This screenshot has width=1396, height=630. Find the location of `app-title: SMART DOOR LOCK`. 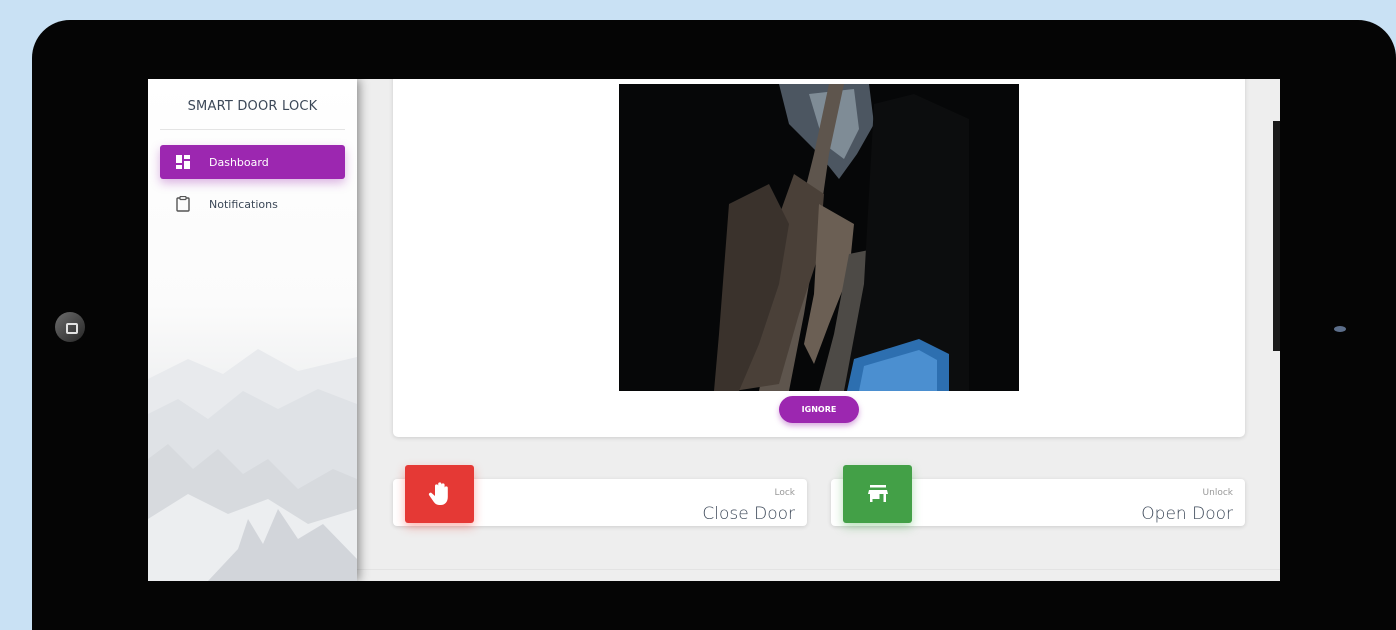

app-title: SMART DOOR LOCK is located at coordinates (252, 106).